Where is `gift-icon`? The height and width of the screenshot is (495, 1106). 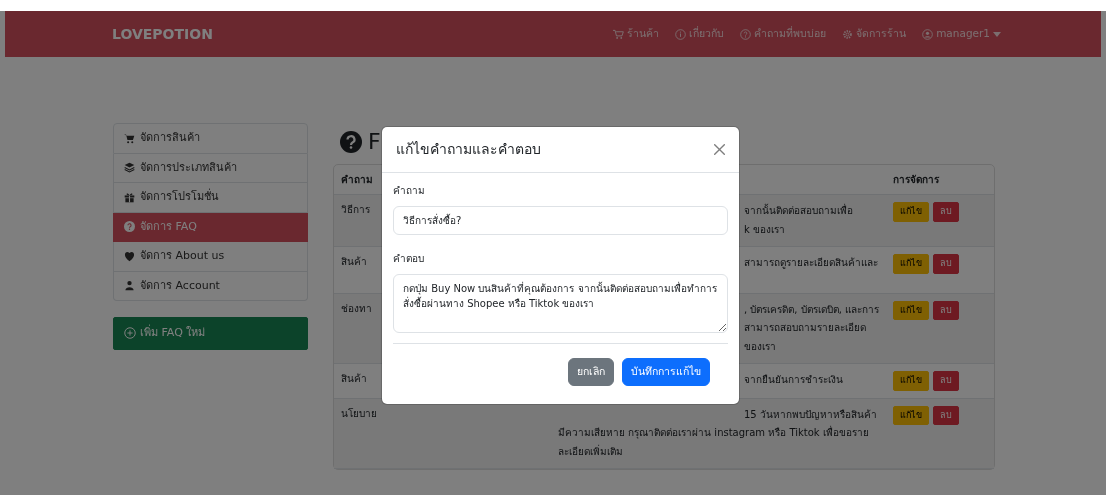 gift-icon is located at coordinates (129, 197).